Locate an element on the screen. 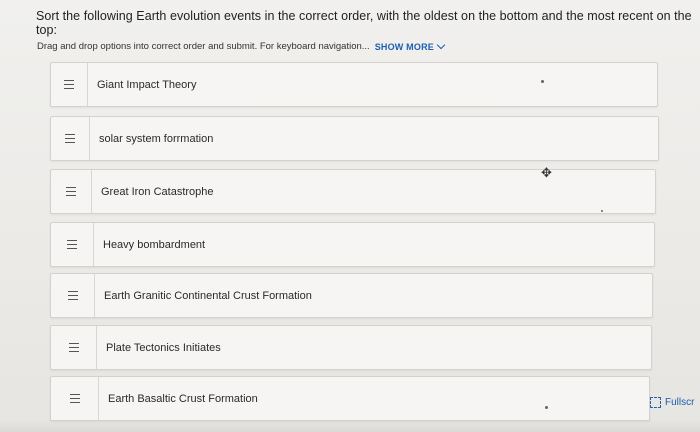 This screenshot has height=432, width=700. sortable-item: Giant Impact Theory is located at coordinates (354, 84).